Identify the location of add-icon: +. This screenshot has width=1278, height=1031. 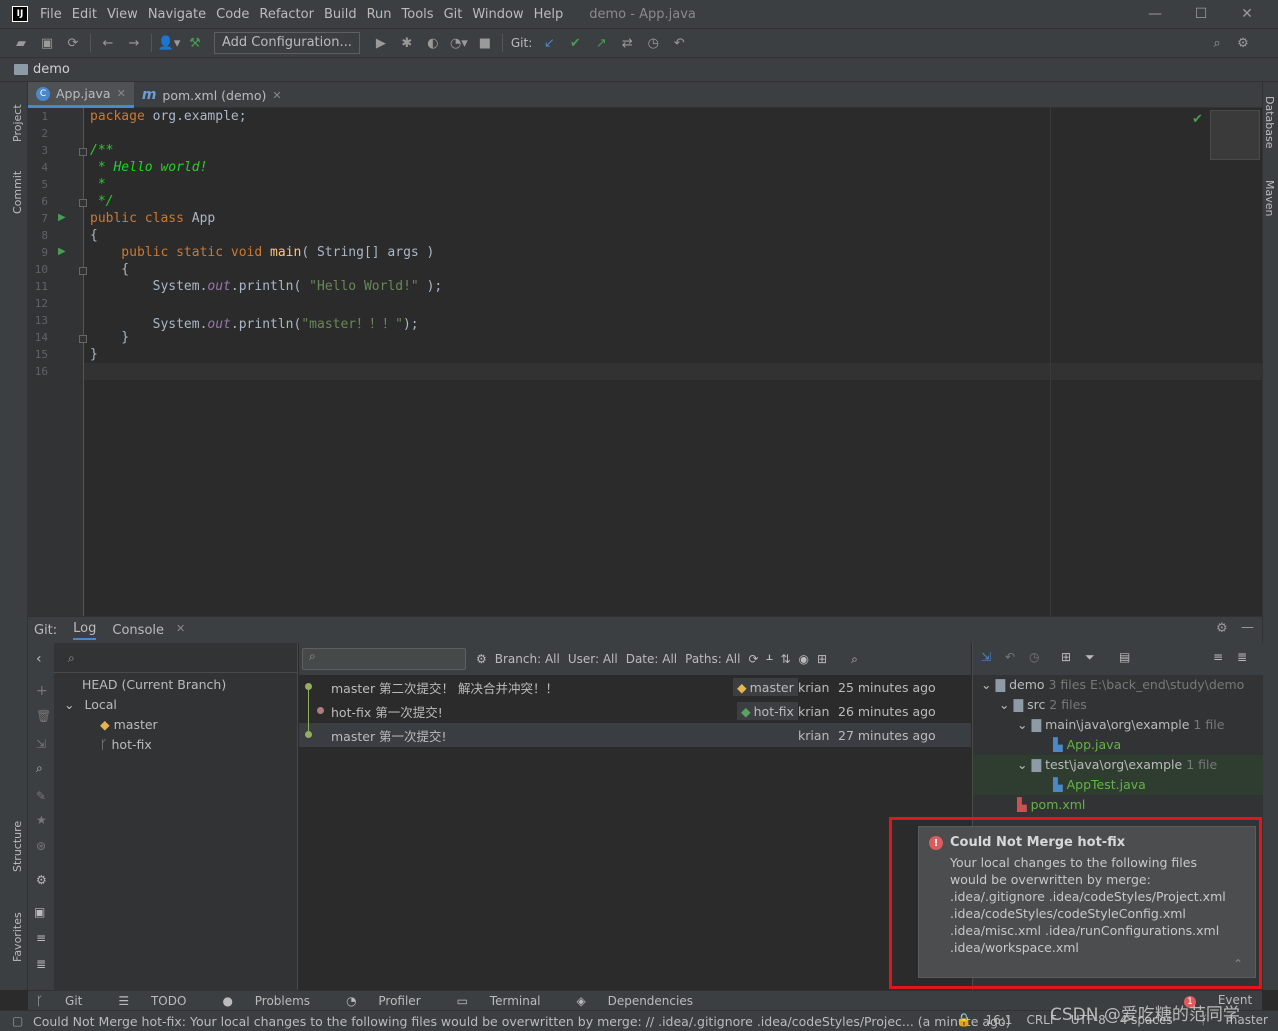
(42, 691).